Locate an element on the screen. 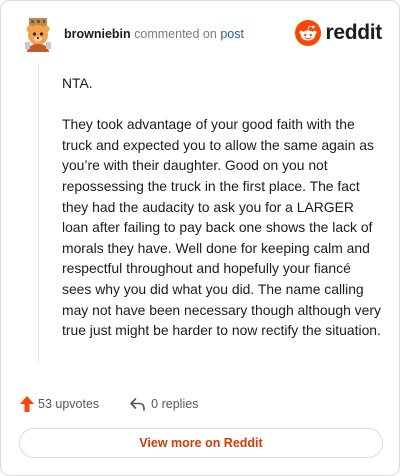 The width and height of the screenshot is (400, 476). username-link: browniebin is located at coordinates (97, 34).